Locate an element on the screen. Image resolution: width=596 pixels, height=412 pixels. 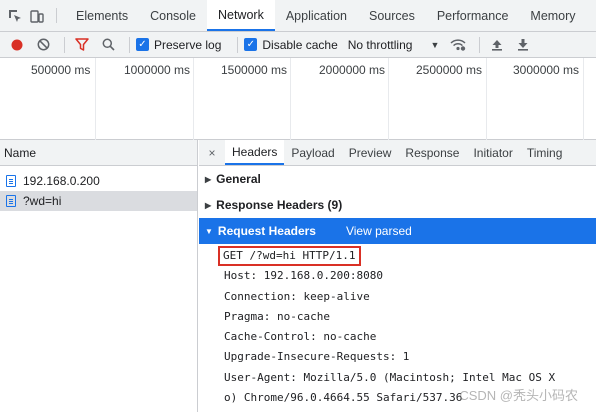
tab-sources: Sources is located at coordinates (392, 15).